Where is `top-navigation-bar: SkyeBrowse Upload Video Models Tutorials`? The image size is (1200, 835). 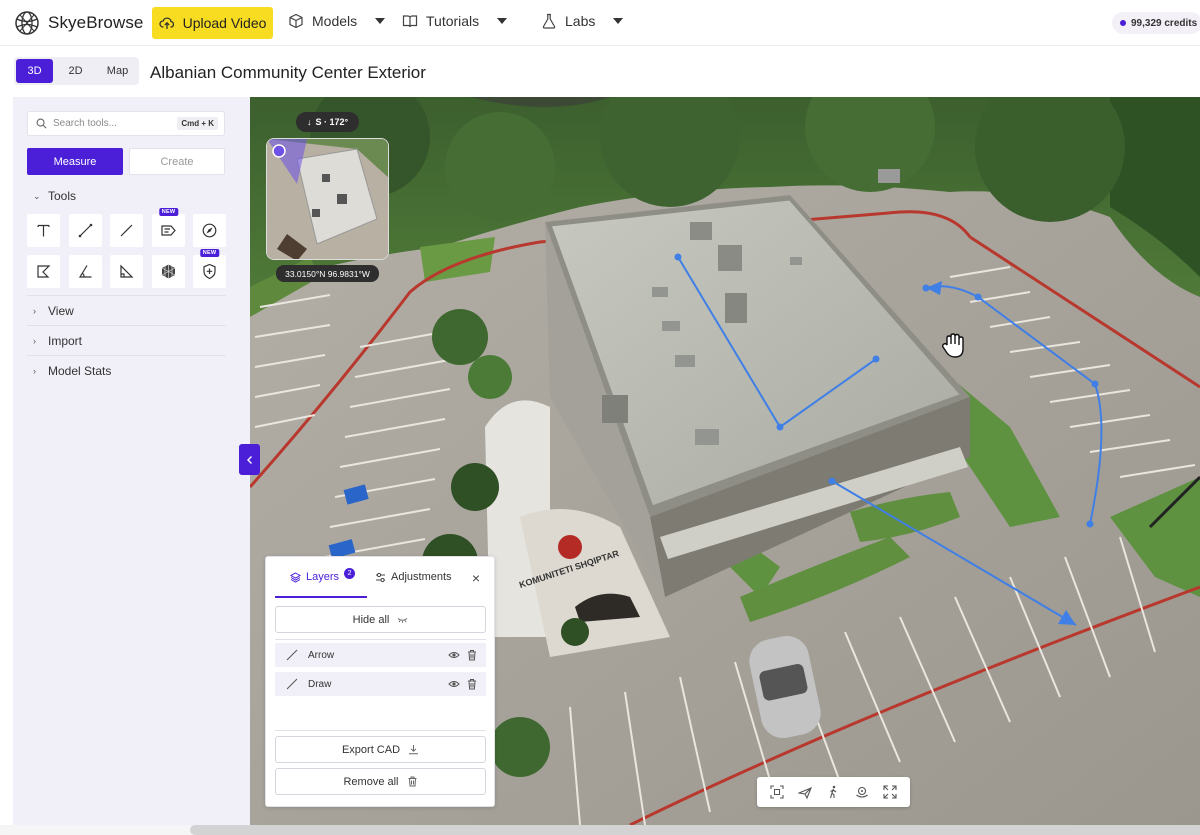
top-navigation-bar: SkyeBrowse Upload Video Models Tutorials is located at coordinates (600, 23).